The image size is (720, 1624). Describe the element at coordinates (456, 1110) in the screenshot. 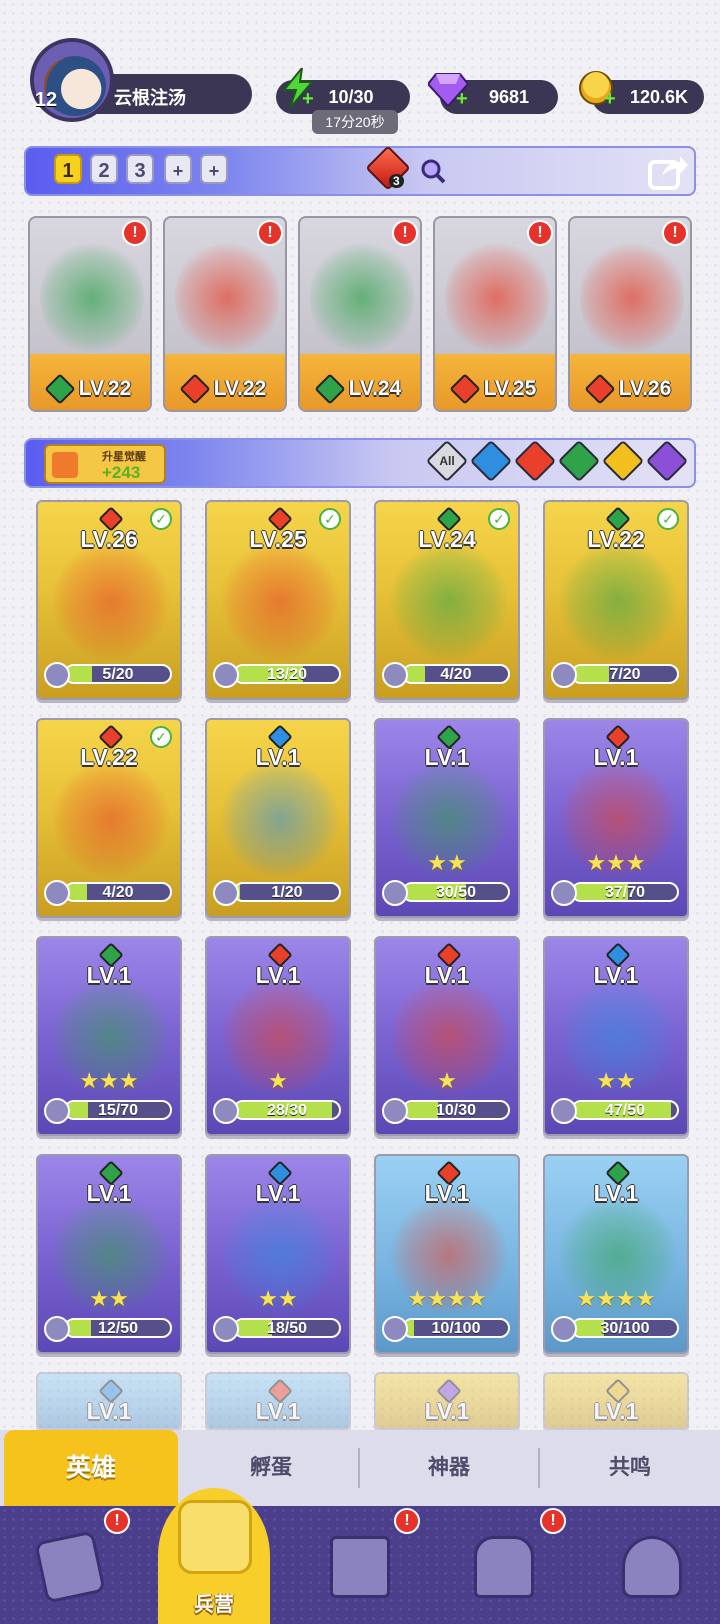

I see `shard-progress-bar: 10/30` at that location.